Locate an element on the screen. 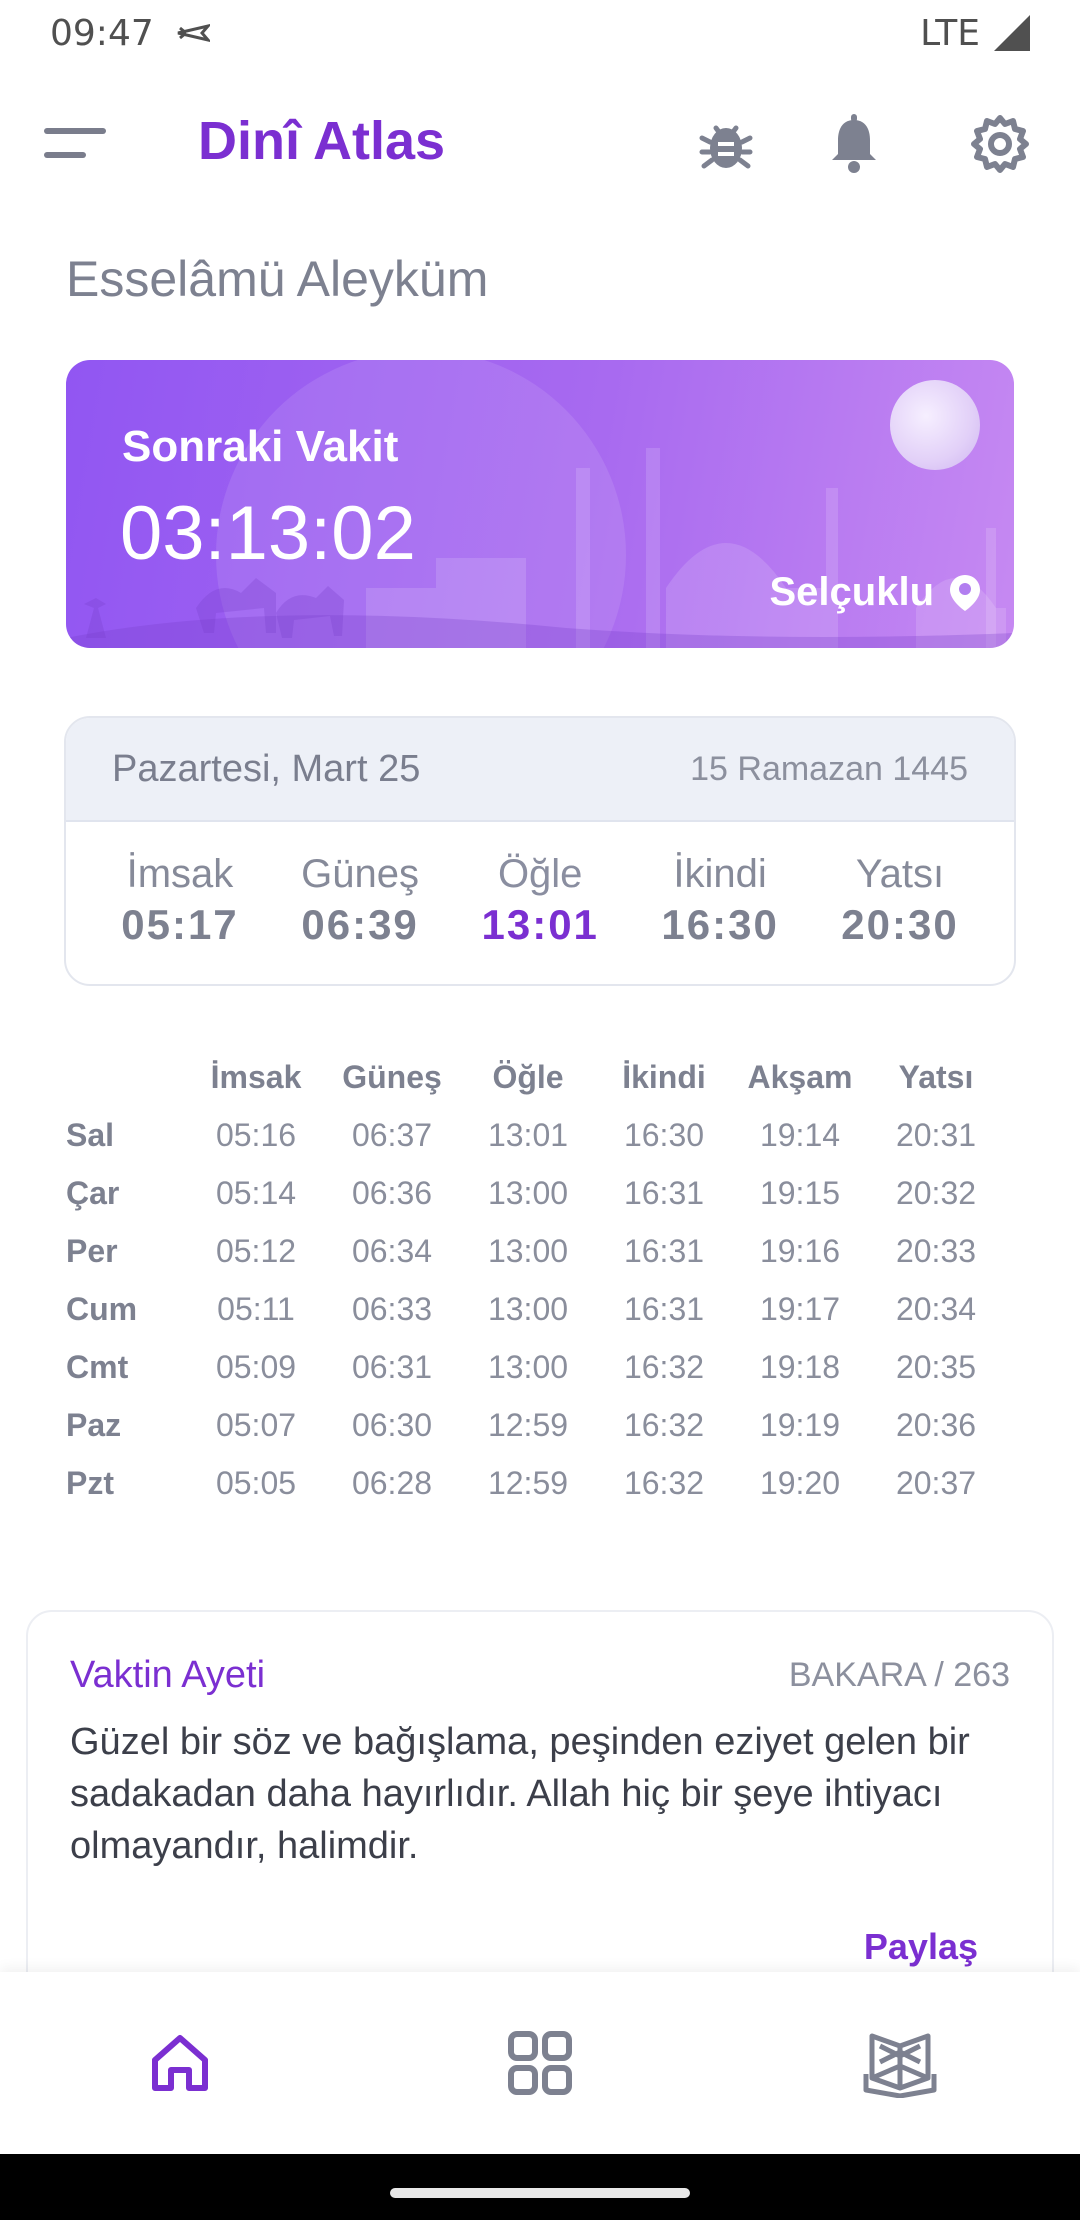 Image resolution: width=1080 pixels, height=2220 pixels. column-header: İkindi is located at coordinates (664, 1076).